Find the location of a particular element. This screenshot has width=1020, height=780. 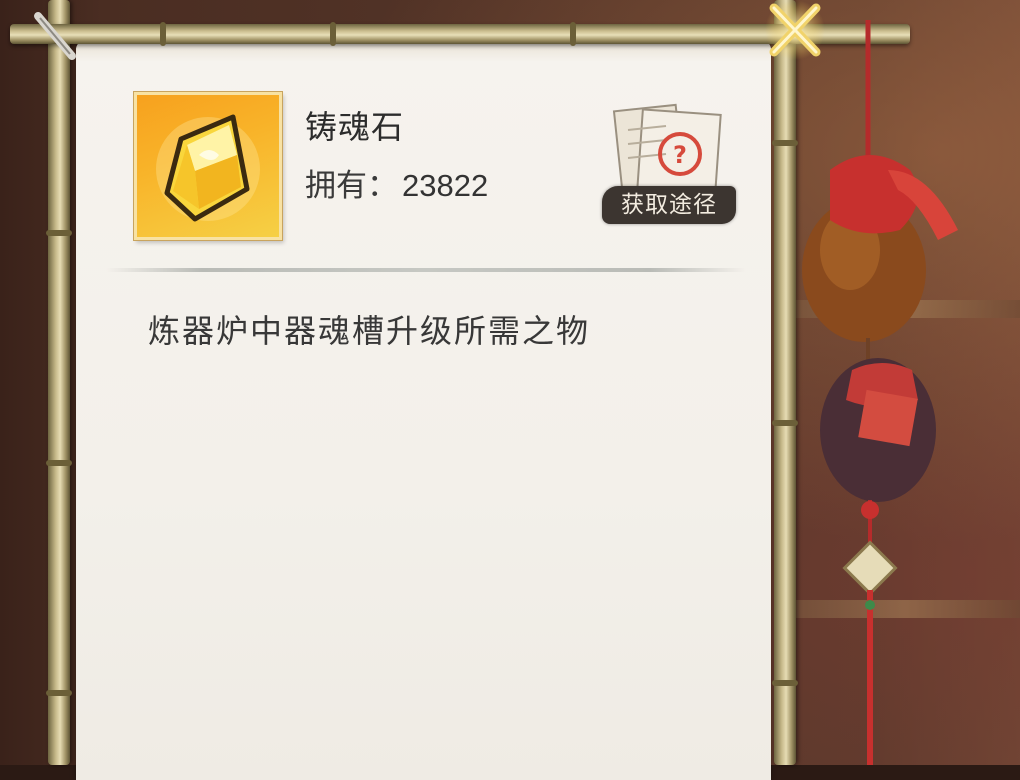

divider is located at coordinates (426, 270).